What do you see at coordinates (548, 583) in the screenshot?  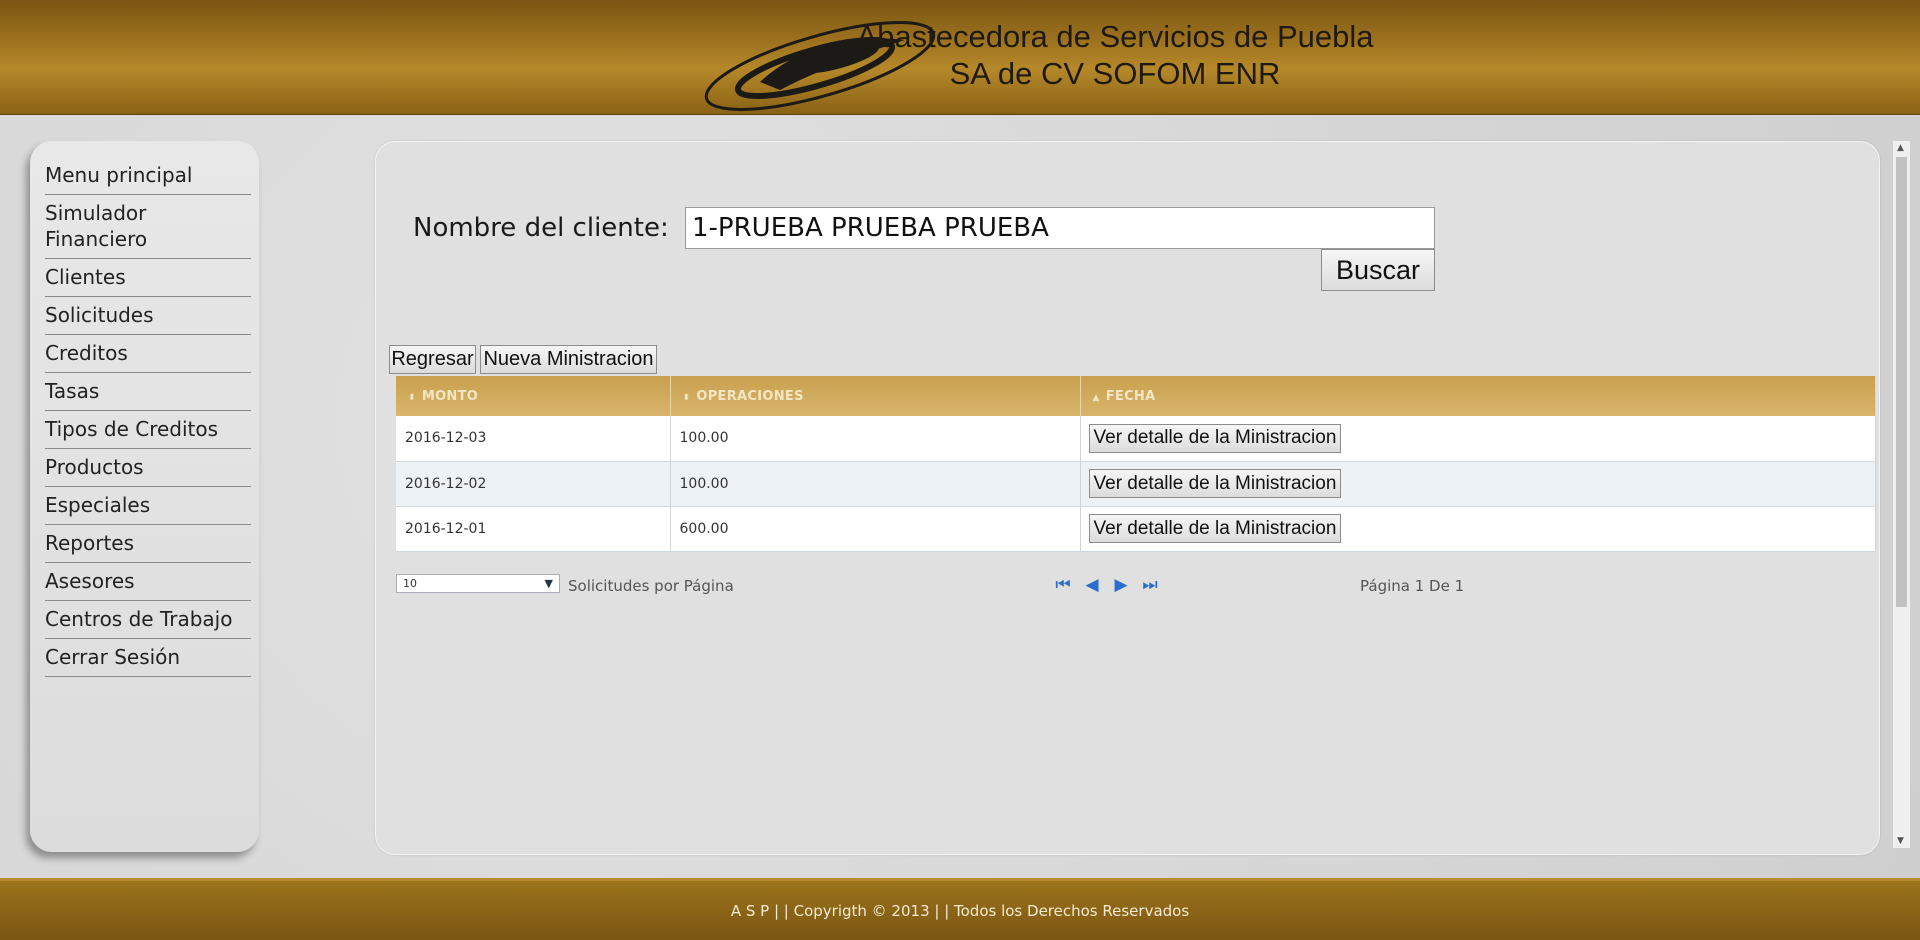 I see `chevron-down-icon: ▼` at bounding box center [548, 583].